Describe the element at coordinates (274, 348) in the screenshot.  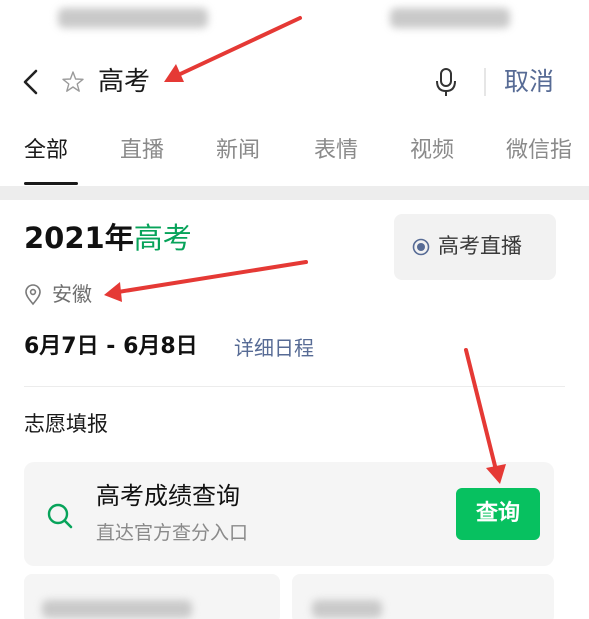
I see `detailed-schedule-link: 详细日程` at that location.